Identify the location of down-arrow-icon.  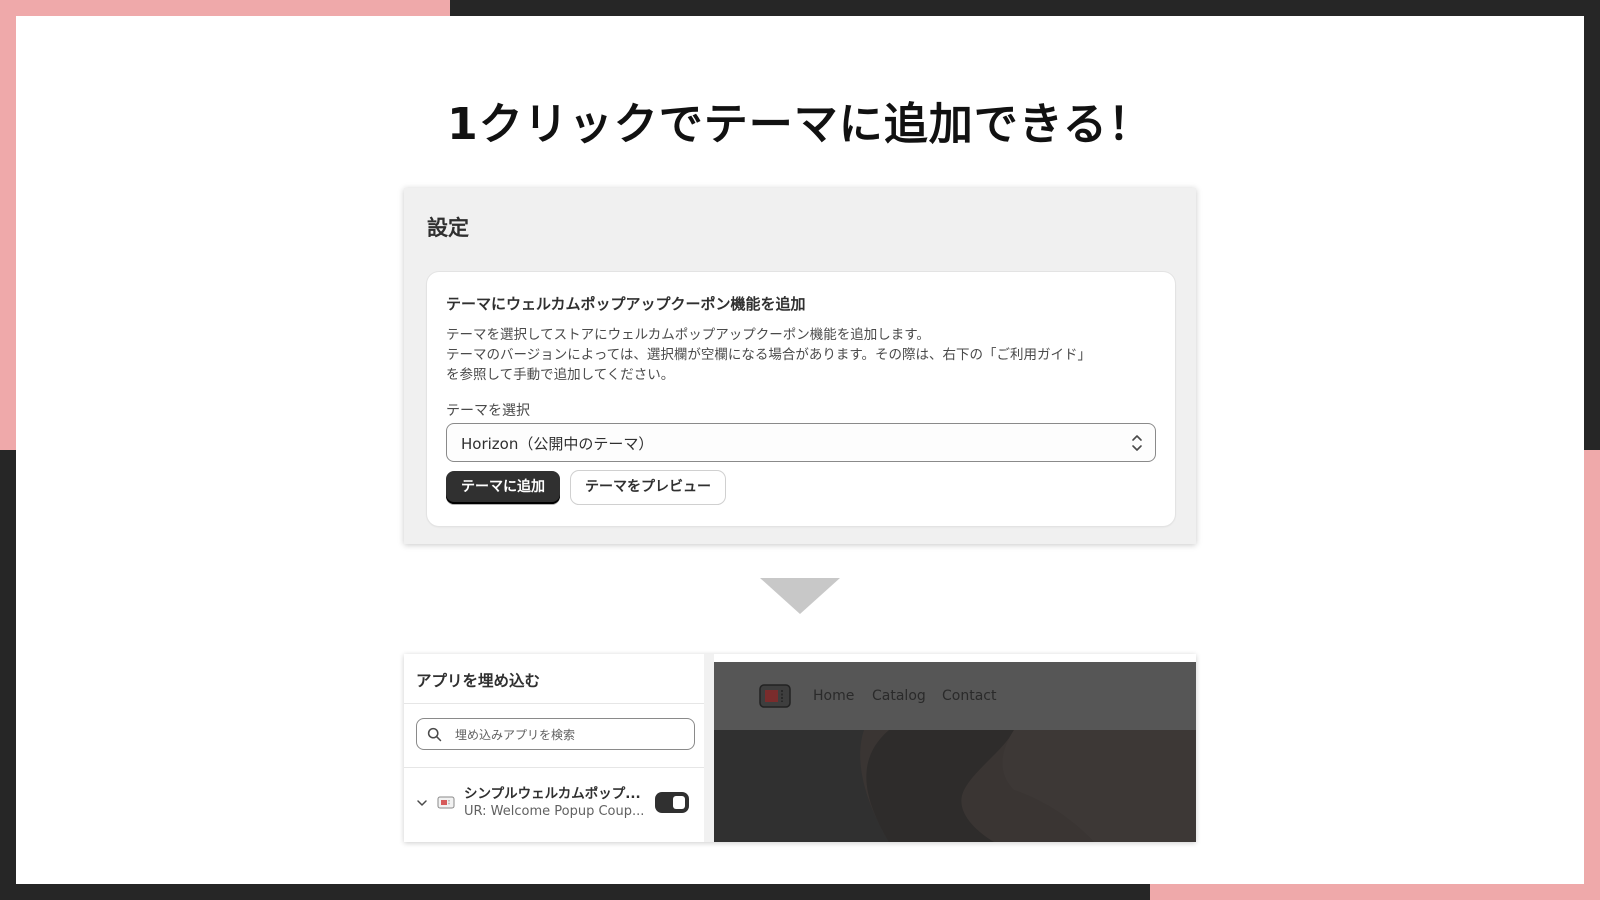
(800, 596).